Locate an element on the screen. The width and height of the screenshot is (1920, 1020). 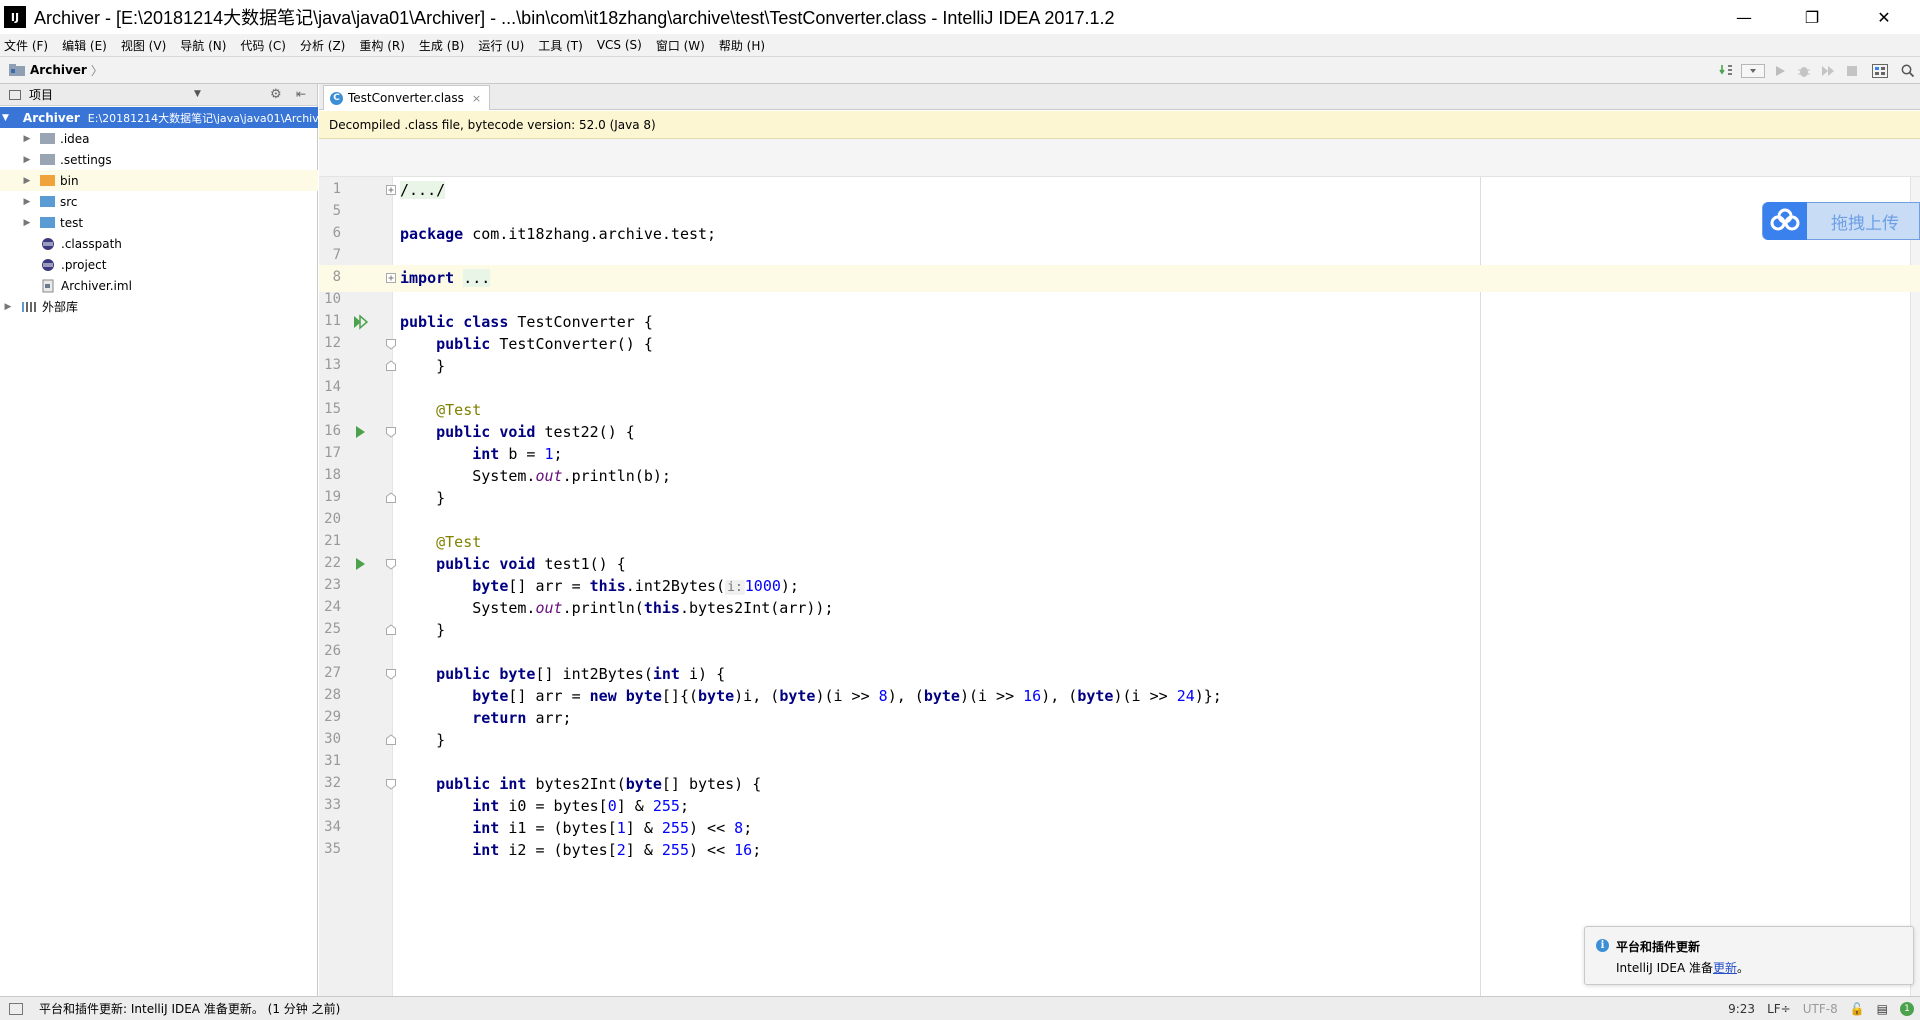
folder-icon is located at coordinates (47, 159).